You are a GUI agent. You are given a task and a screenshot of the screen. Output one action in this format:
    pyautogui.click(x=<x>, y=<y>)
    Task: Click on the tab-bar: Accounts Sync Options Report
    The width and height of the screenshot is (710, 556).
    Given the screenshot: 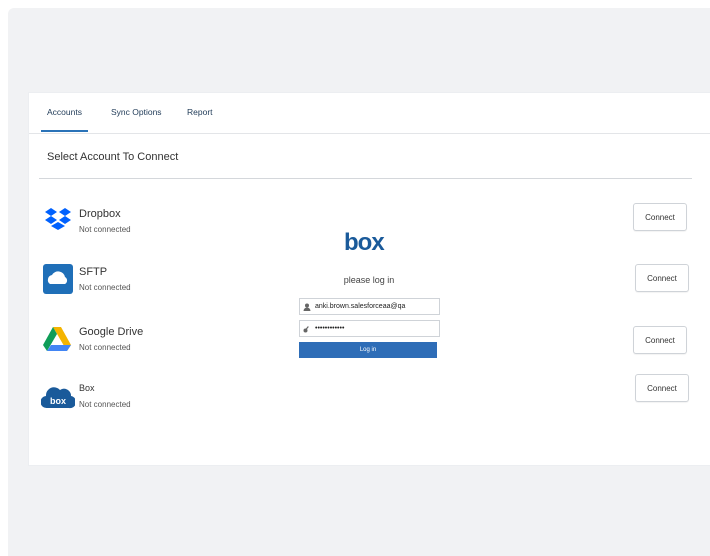 What is the action you would take?
    pyautogui.click(x=369, y=113)
    